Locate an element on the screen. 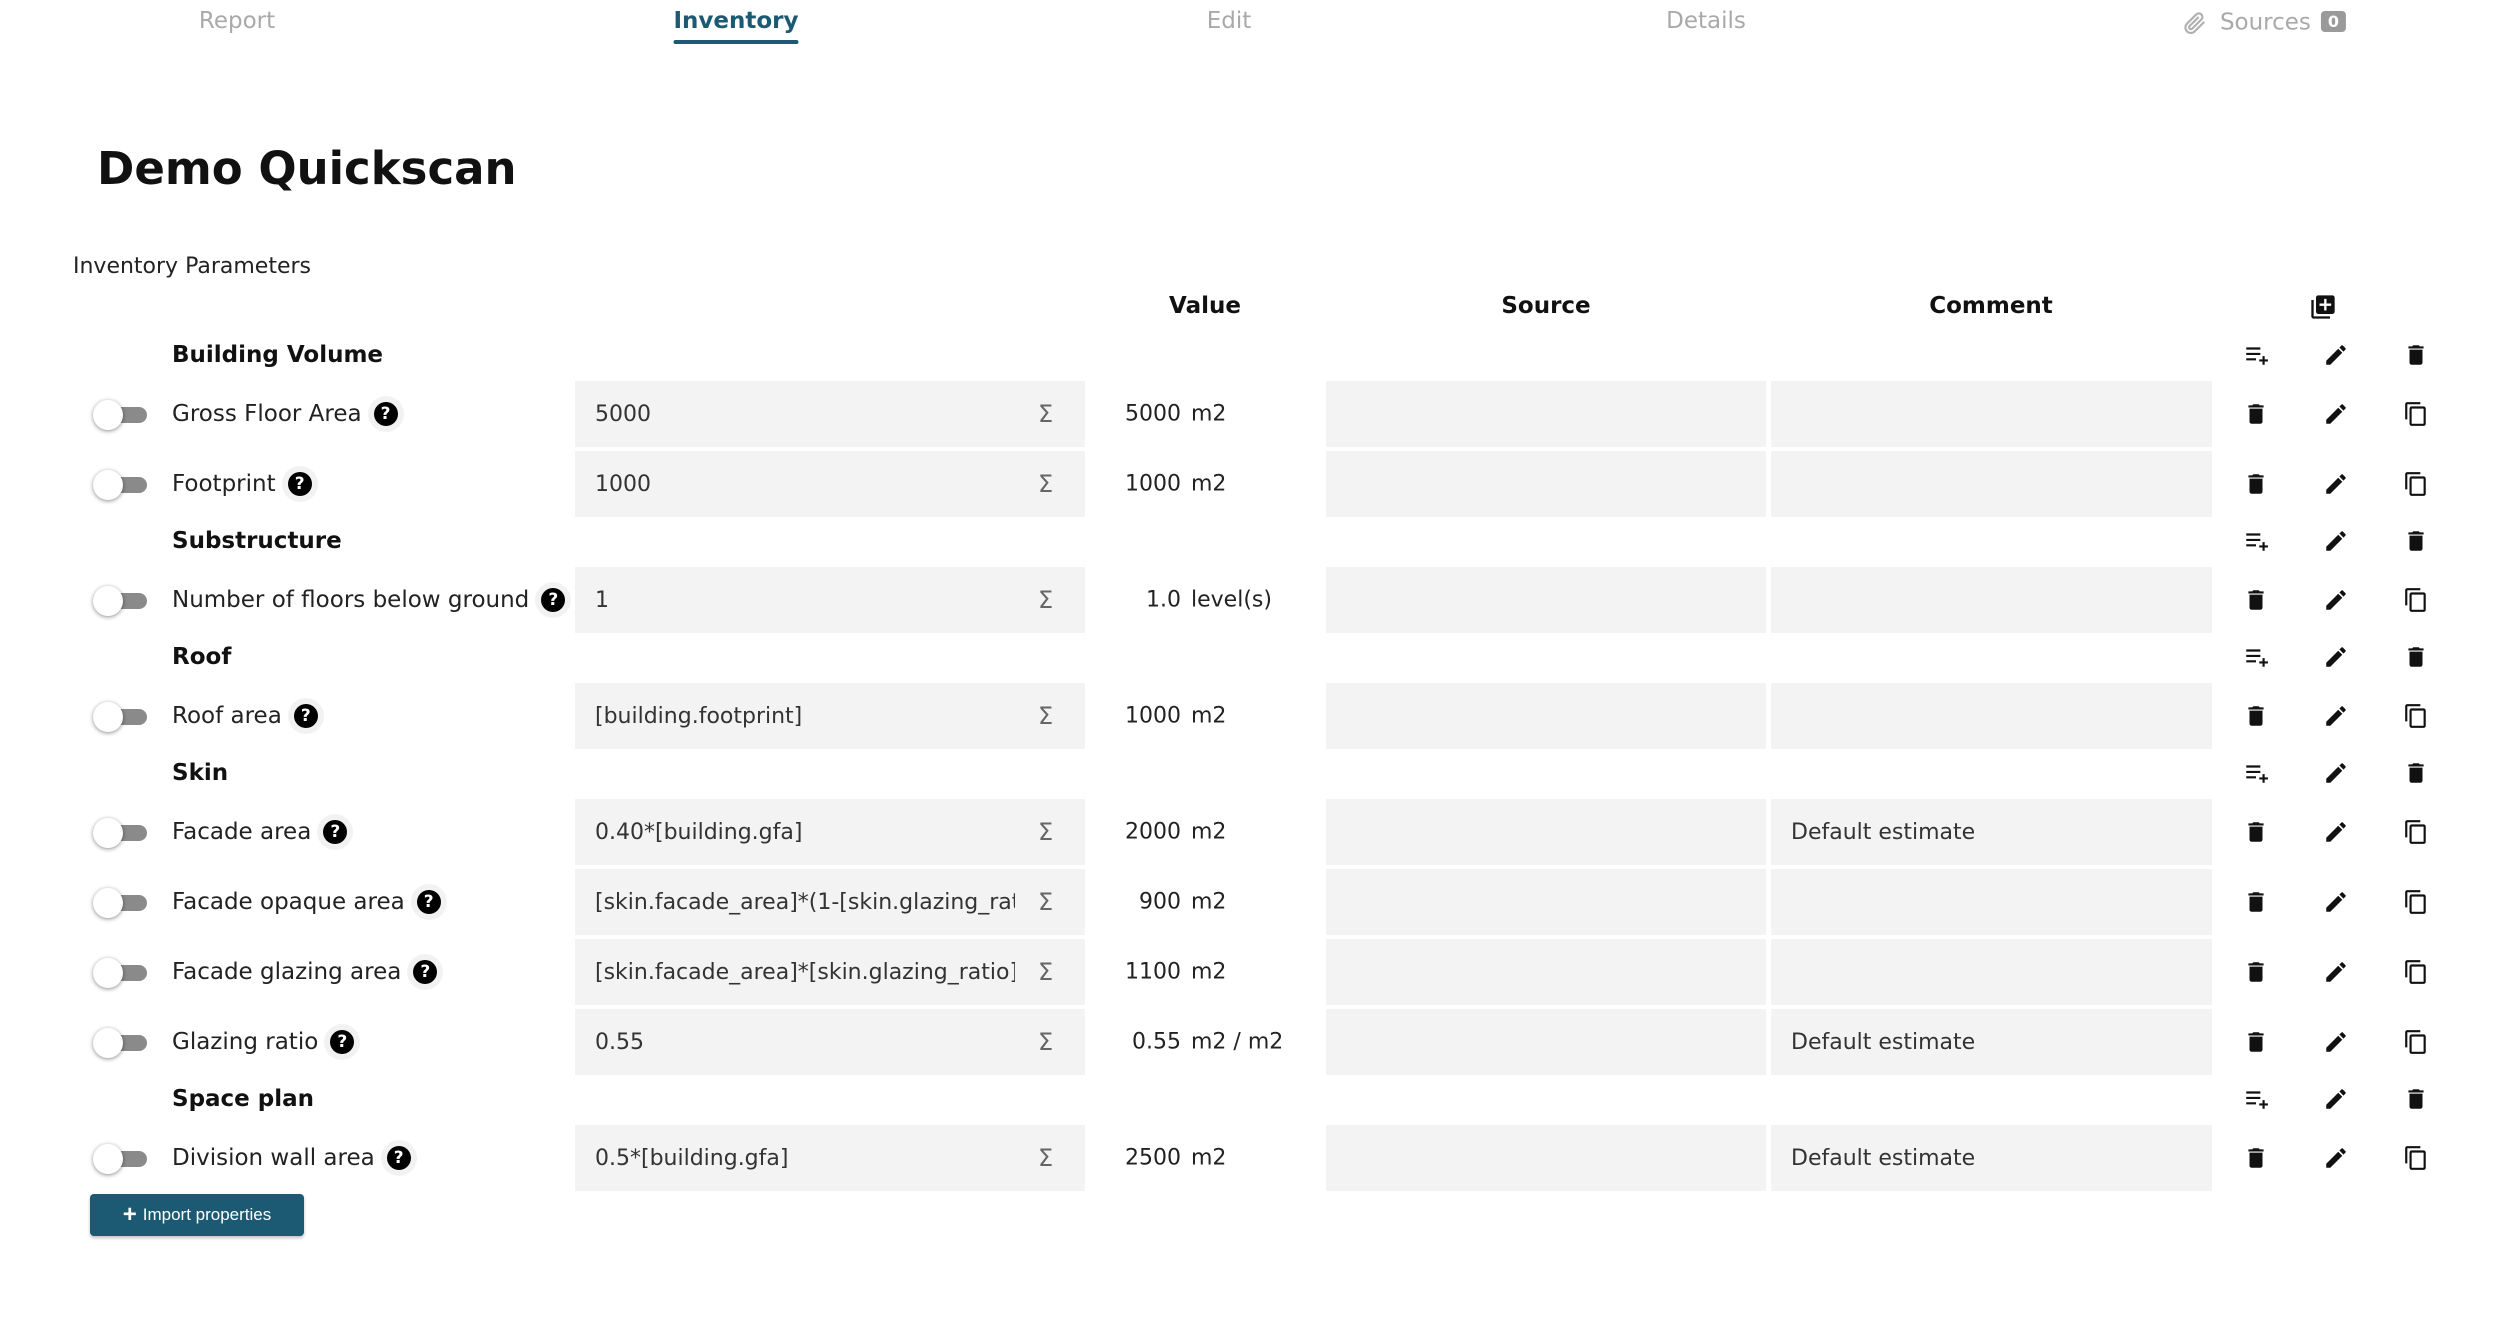 The image size is (2510, 1319). tab-report: Report is located at coordinates (237, 21).